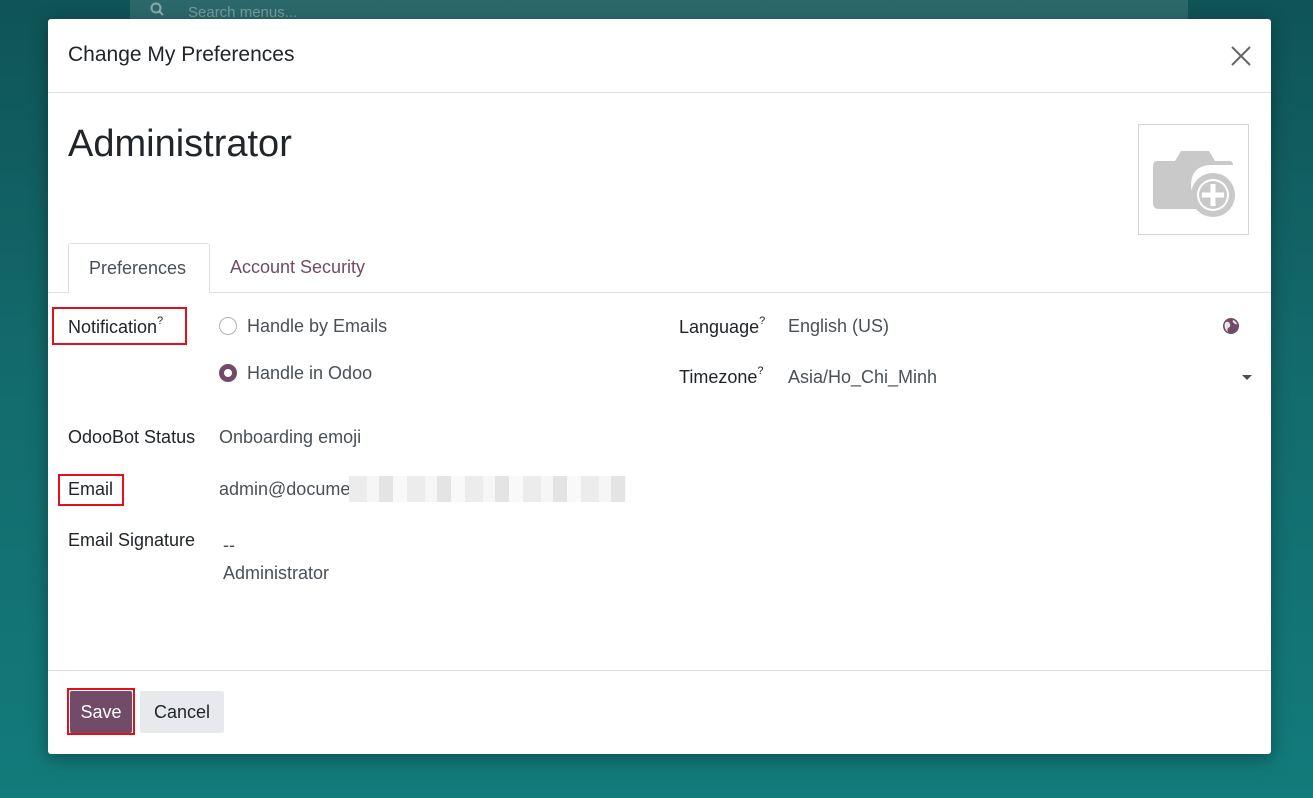 The height and width of the screenshot is (798, 1313). What do you see at coordinates (284, 489) in the screenshot?
I see `email-field: admin@docume` at bounding box center [284, 489].